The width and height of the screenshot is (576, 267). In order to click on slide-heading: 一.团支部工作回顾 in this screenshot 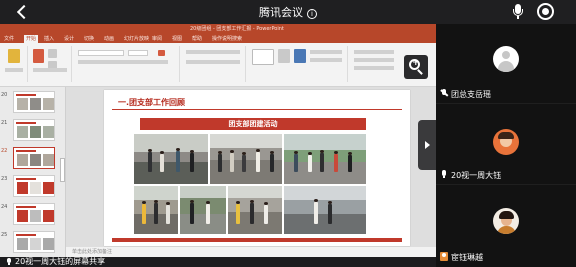, I will do `click(152, 102)`.